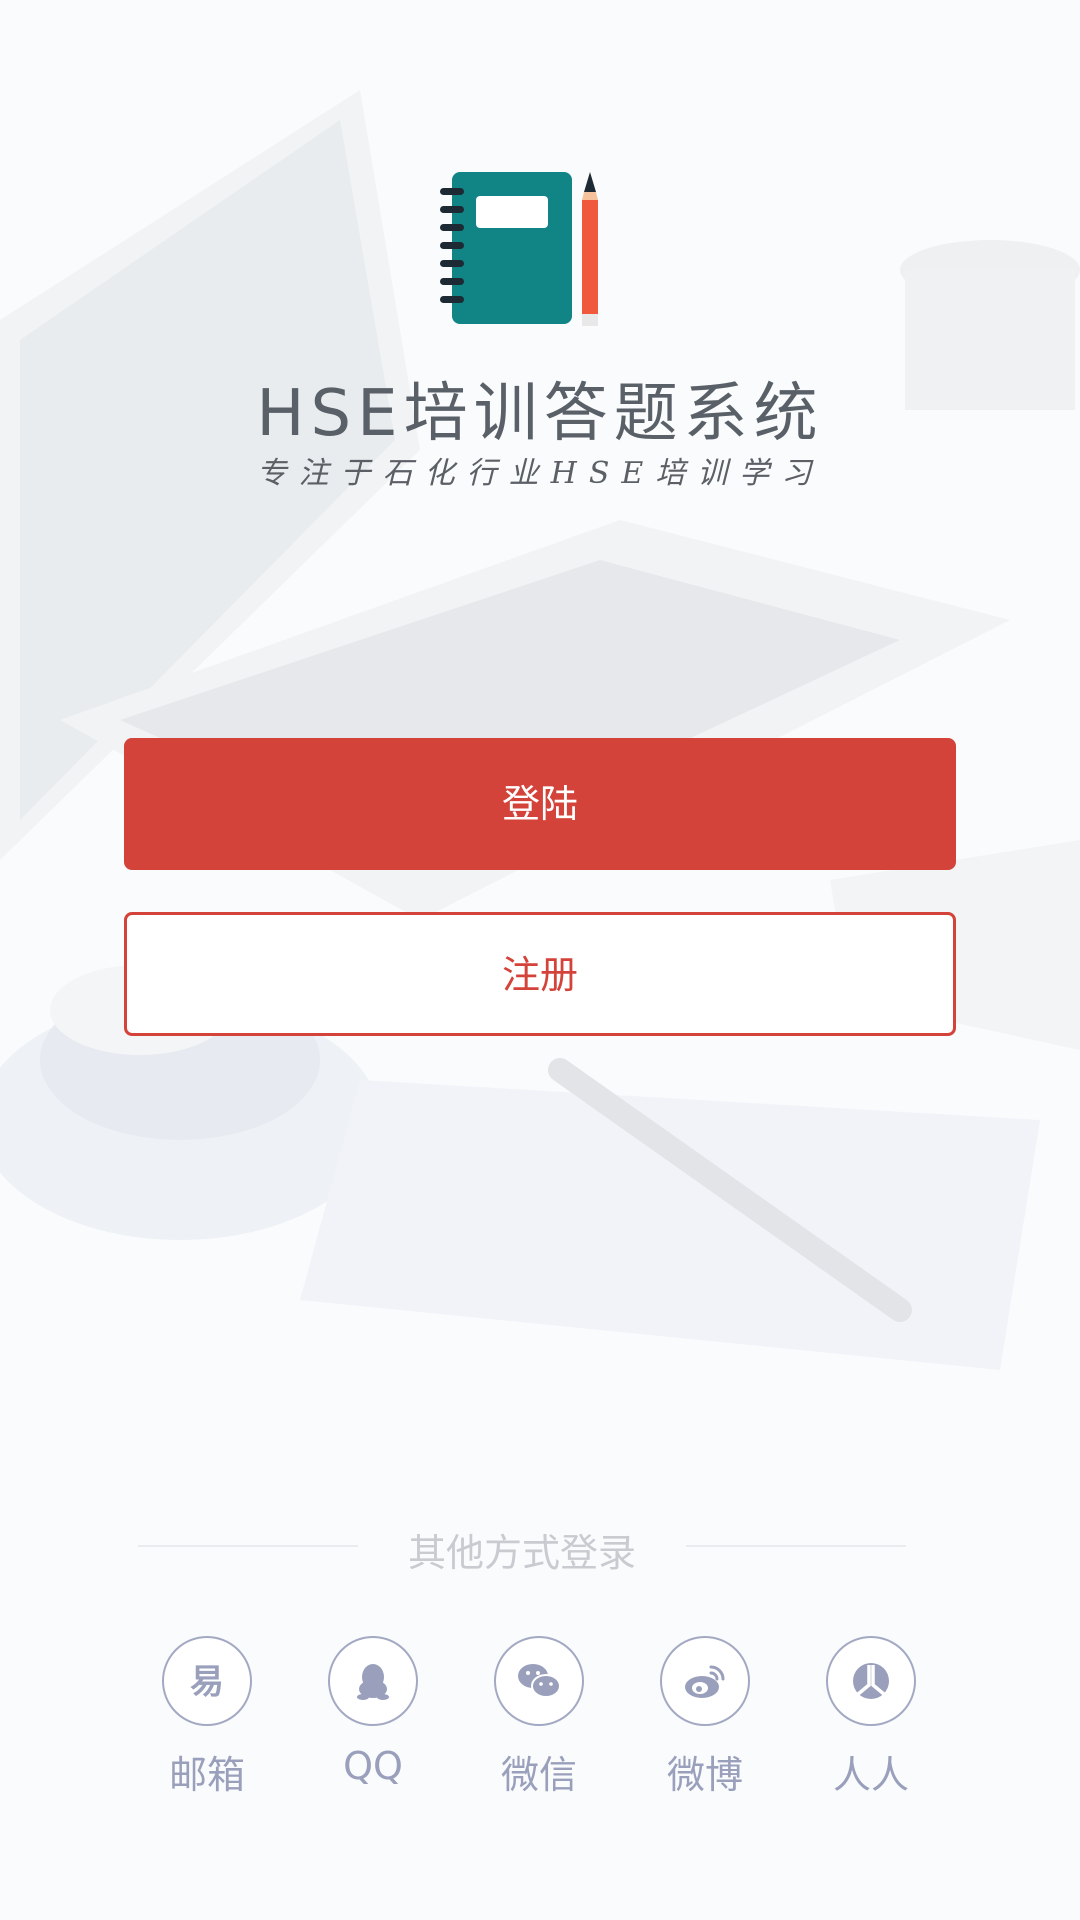 This screenshot has height=1920, width=1080. I want to click on qq-icon, so click(373, 1681).